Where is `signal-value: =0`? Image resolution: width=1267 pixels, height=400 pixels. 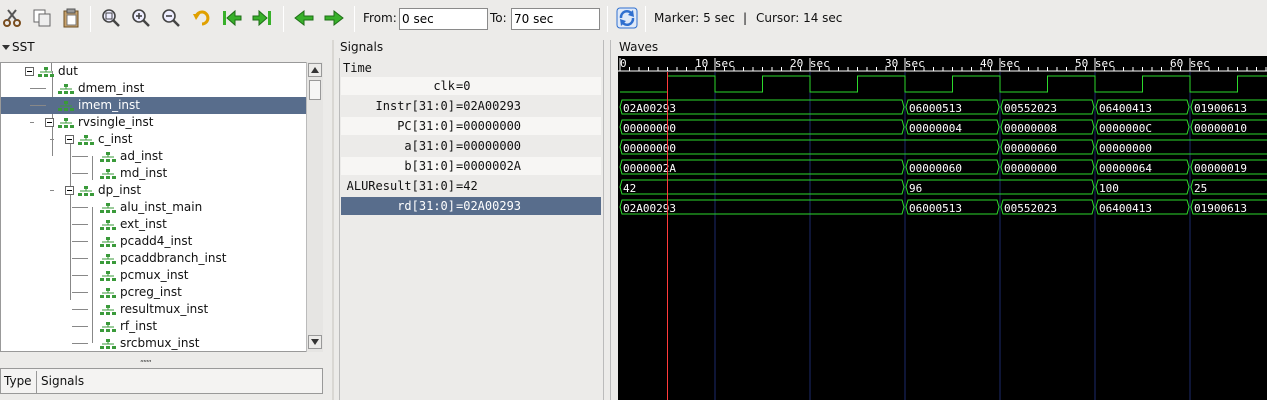
signal-value: =0 is located at coordinates (463, 86).